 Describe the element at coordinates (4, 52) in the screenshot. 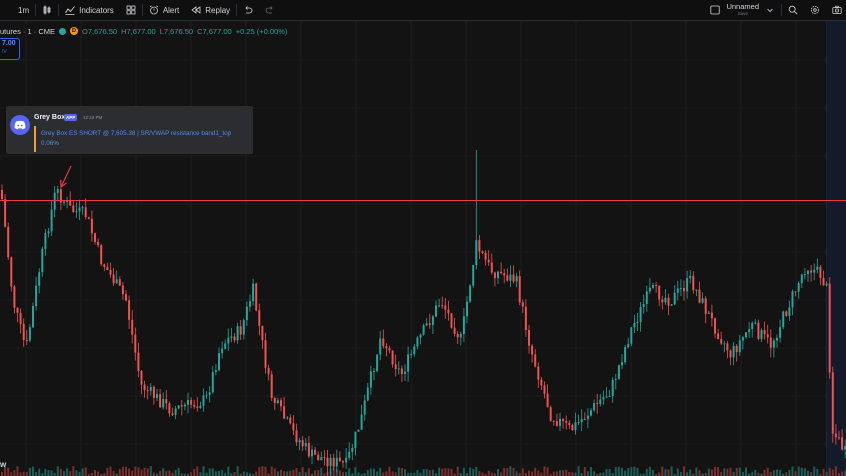

I see `price-box-label: IV` at that location.